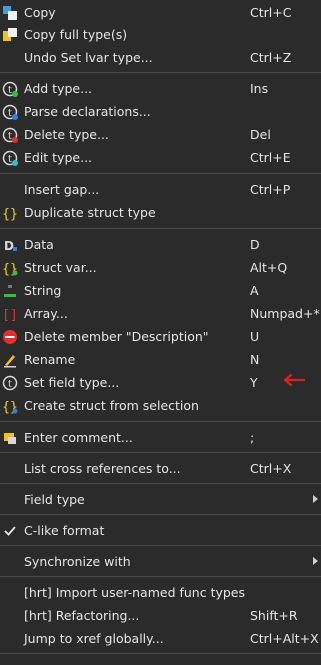  What do you see at coordinates (259, 88) in the screenshot?
I see `menu-item-shortcut: Ins` at bounding box center [259, 88].